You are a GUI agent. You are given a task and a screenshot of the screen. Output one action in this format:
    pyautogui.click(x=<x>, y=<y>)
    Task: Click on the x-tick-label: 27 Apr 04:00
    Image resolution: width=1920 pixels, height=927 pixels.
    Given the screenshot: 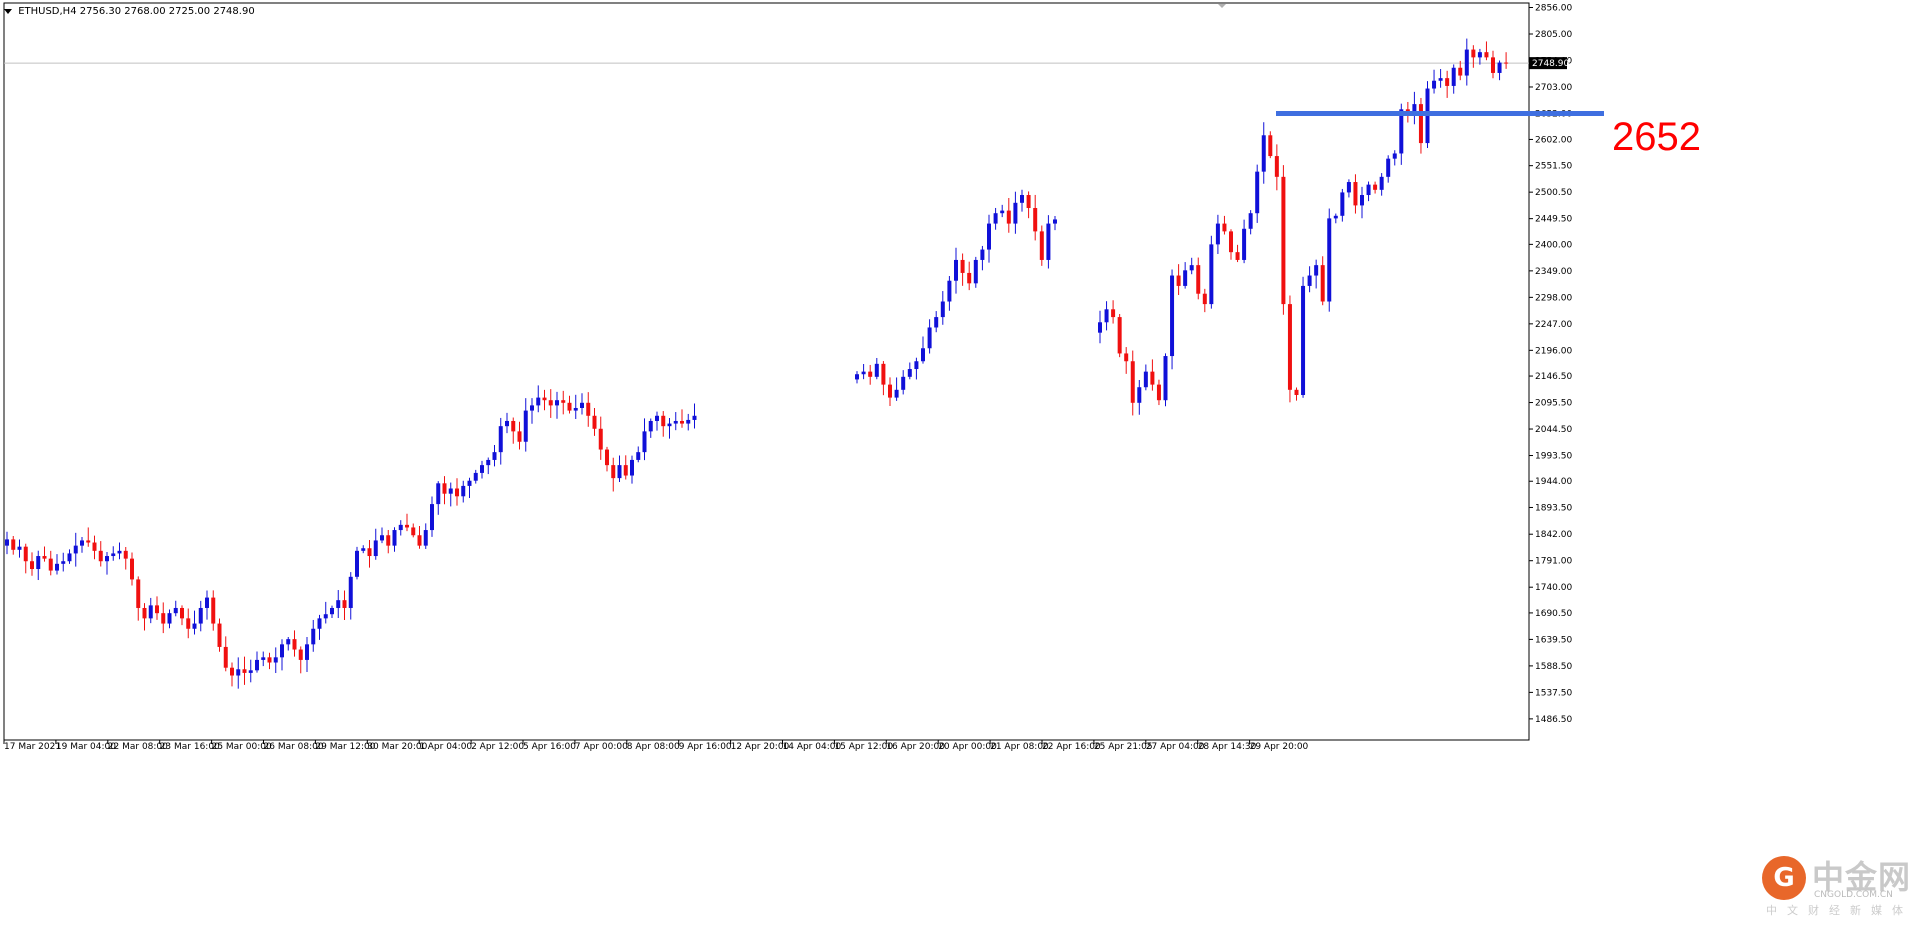 What is the action you would take?
    pyautogui.click(x=1175, y=747)
    